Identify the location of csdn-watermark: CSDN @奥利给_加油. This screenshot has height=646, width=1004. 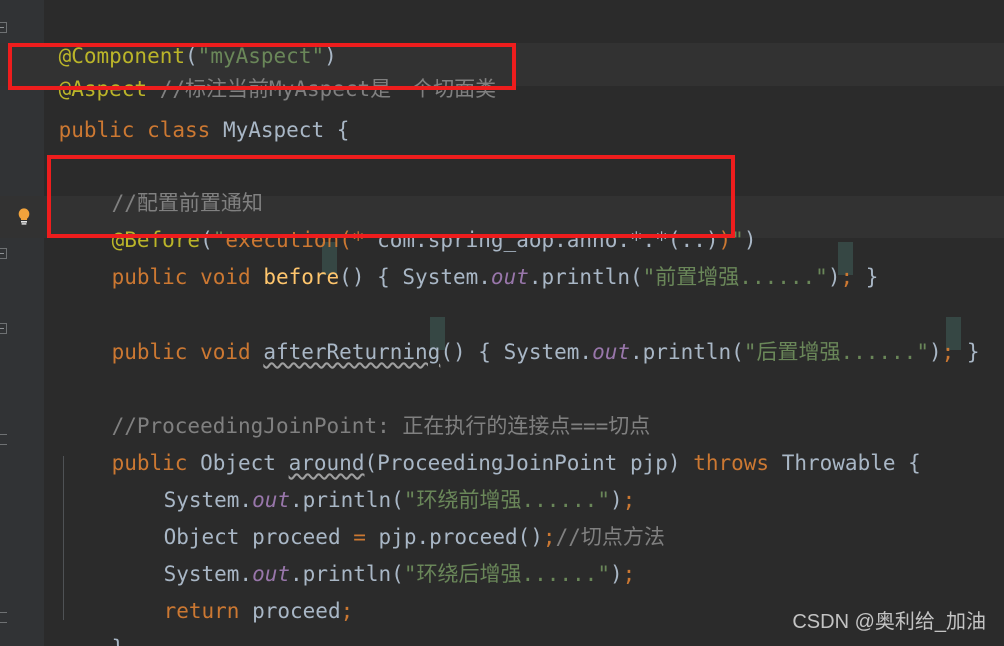
(889, 622).